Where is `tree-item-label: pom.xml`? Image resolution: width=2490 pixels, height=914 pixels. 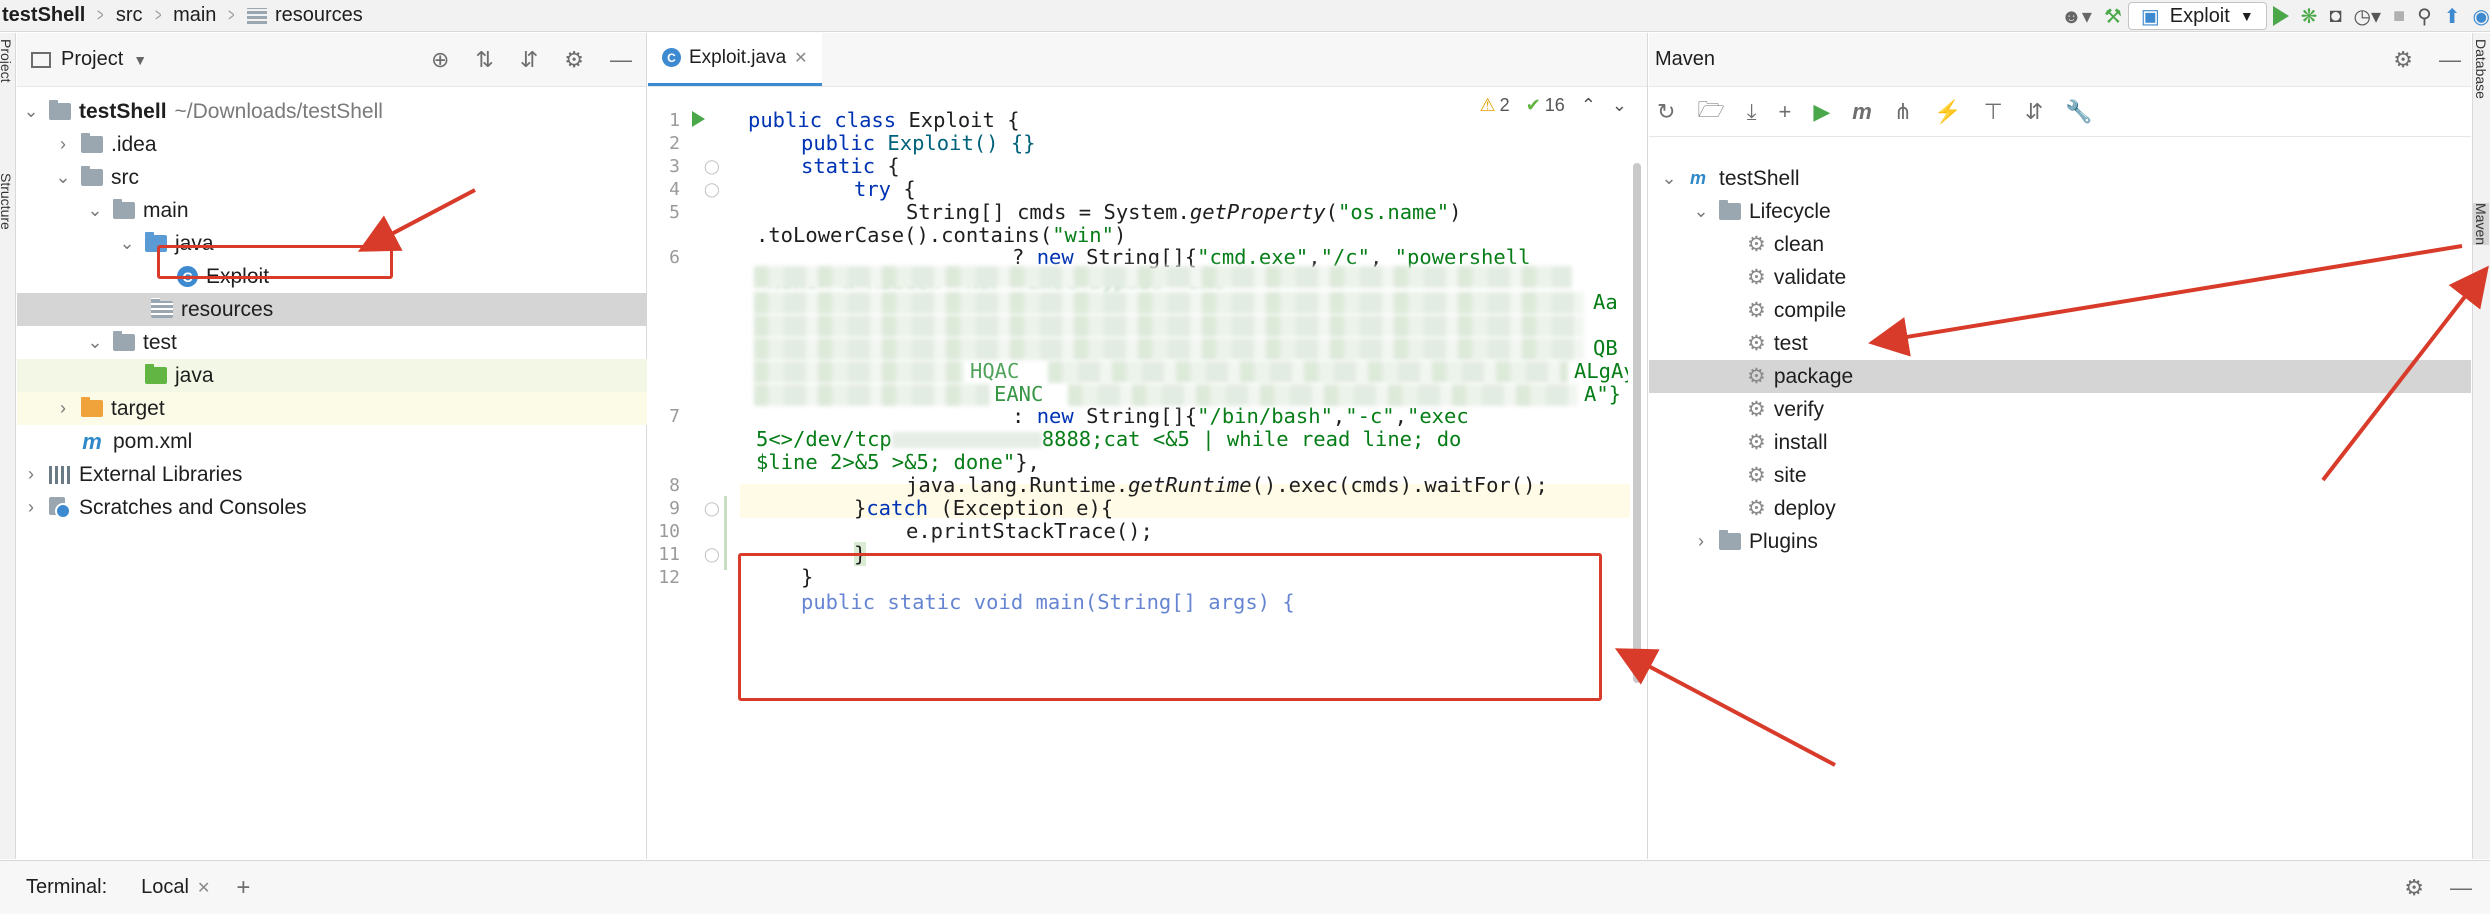
tree-item-label: pom.xml is located at coordinates (153, 441).